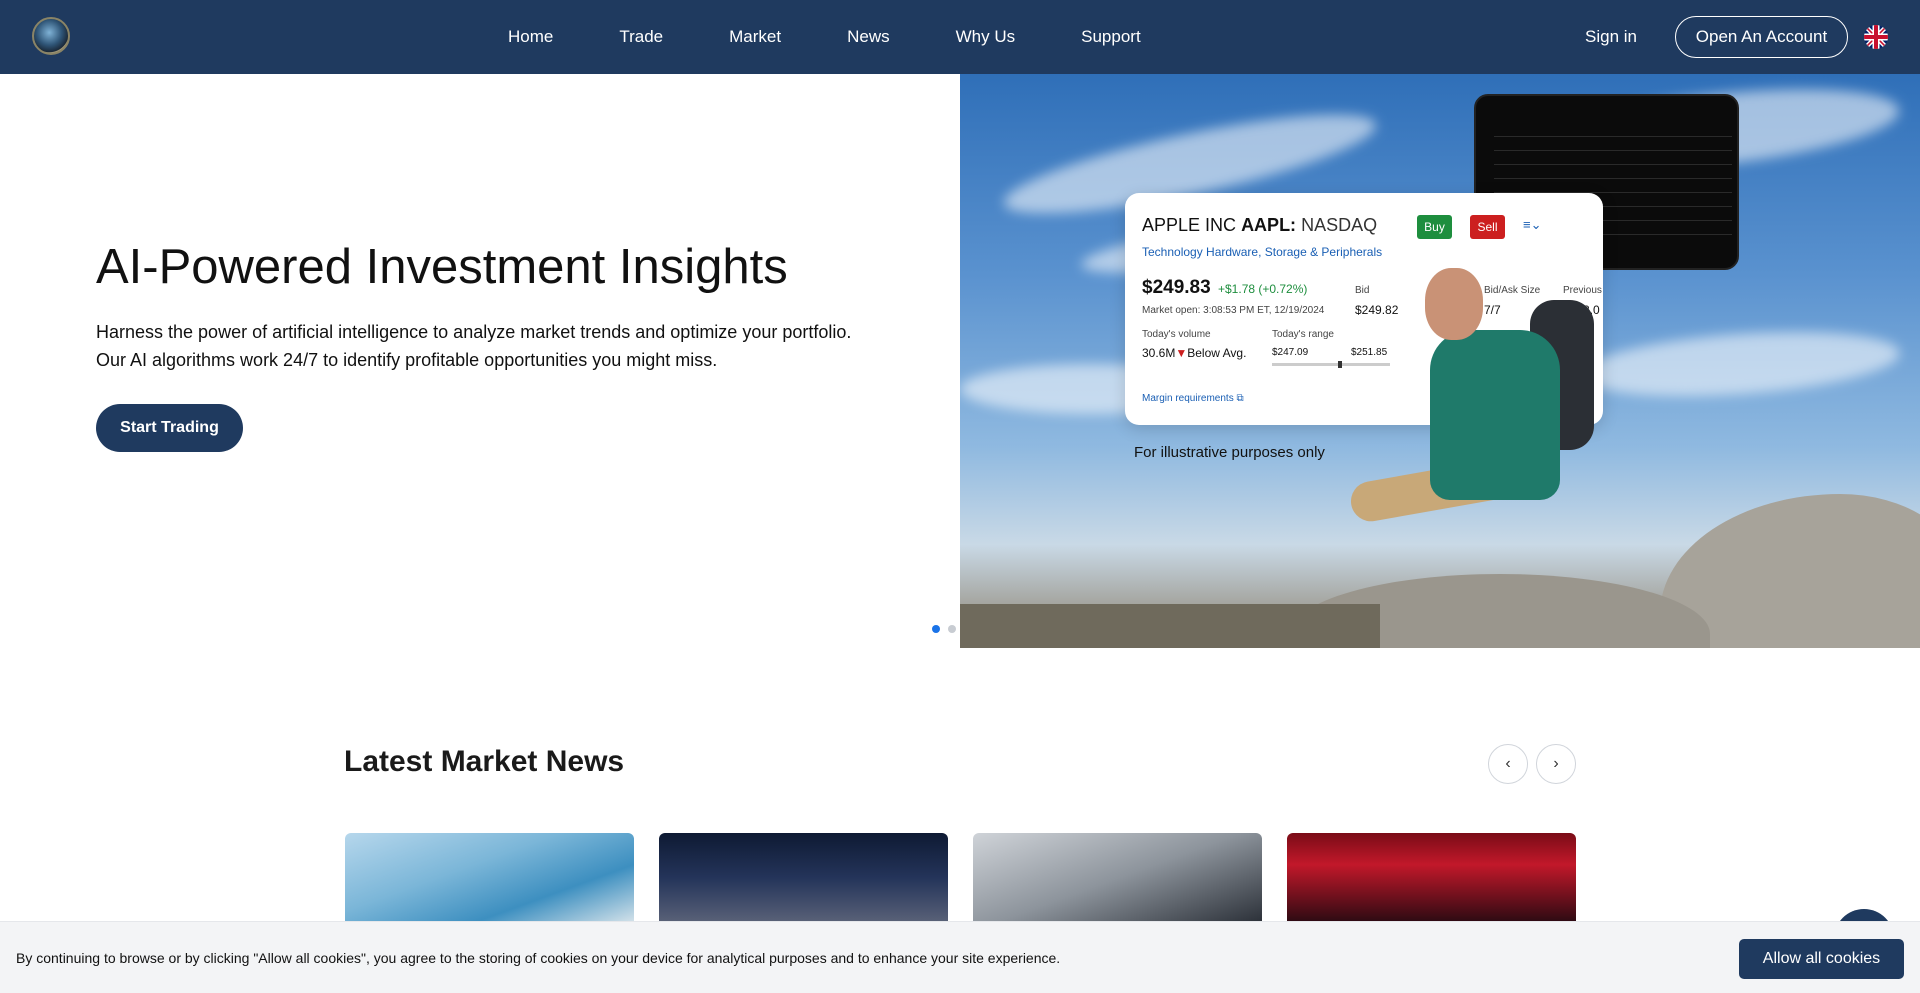 The width and height of the screenshot is (1920, 993). I want to click on hero-title: AI-Powered Investment Insights, so click(442, 267).